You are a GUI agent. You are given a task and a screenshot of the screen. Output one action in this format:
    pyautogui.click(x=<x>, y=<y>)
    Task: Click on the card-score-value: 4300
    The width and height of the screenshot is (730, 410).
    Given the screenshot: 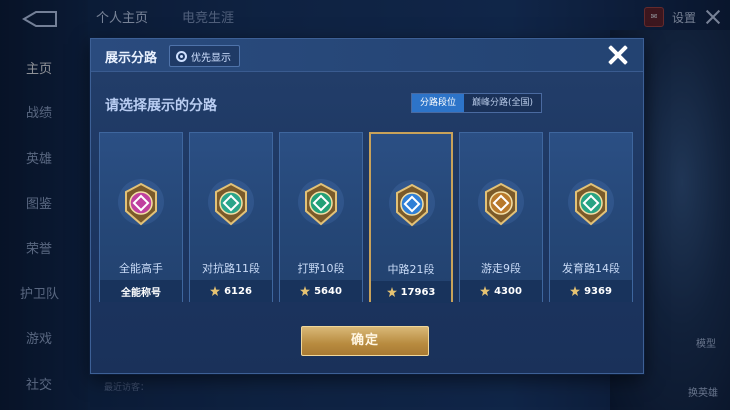 What is the action you would take?
    pyautogui.click(x=508, y=291)
    